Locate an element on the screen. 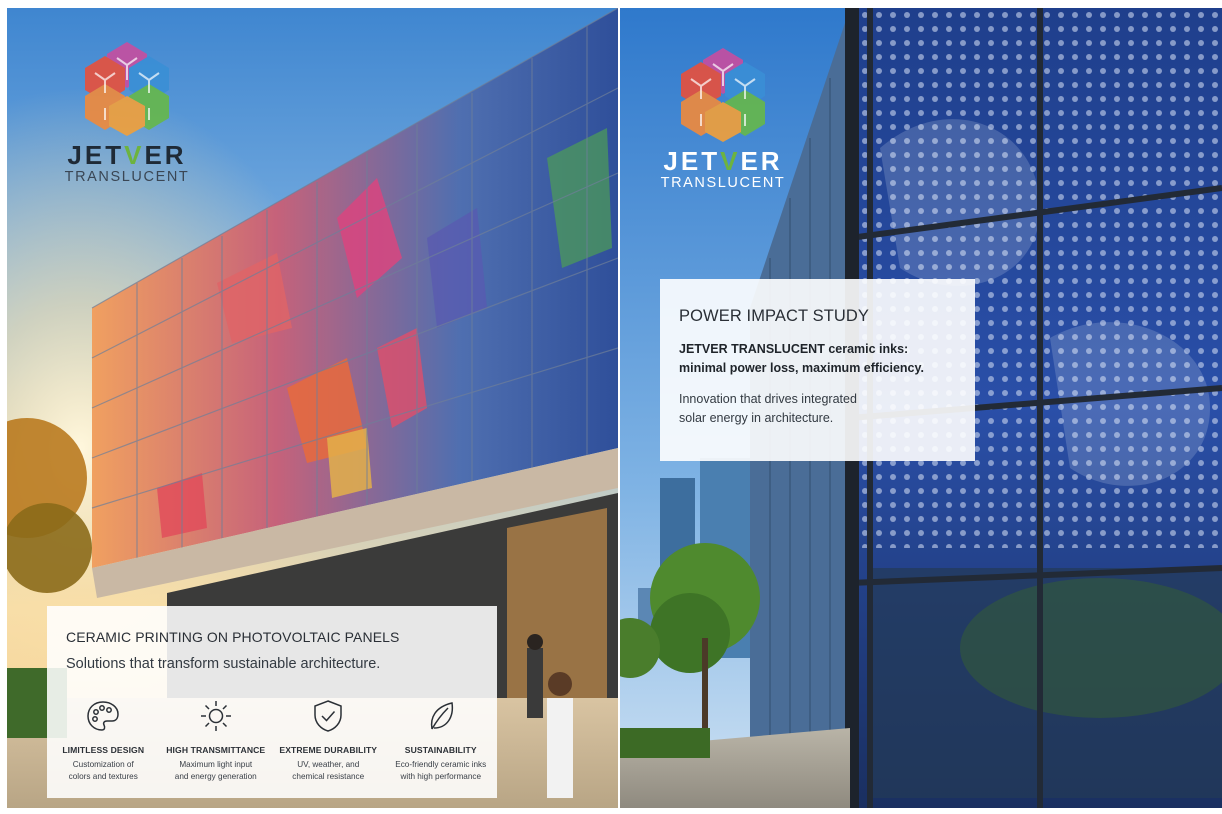 This screenshot has height=814, width=1222. feature-title: SUSTAINABILITY is located at coordinates (440, 750).